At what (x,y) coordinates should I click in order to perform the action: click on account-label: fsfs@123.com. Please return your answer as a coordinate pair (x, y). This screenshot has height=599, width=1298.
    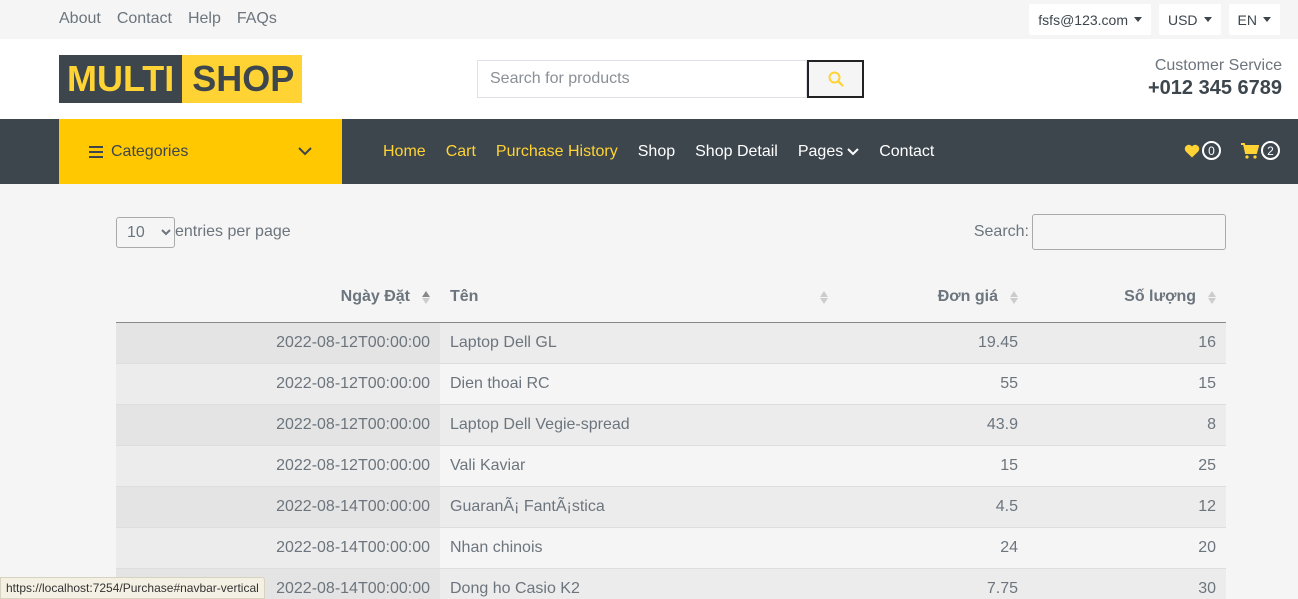
    Looking at the image, I should click on (1083, 19).